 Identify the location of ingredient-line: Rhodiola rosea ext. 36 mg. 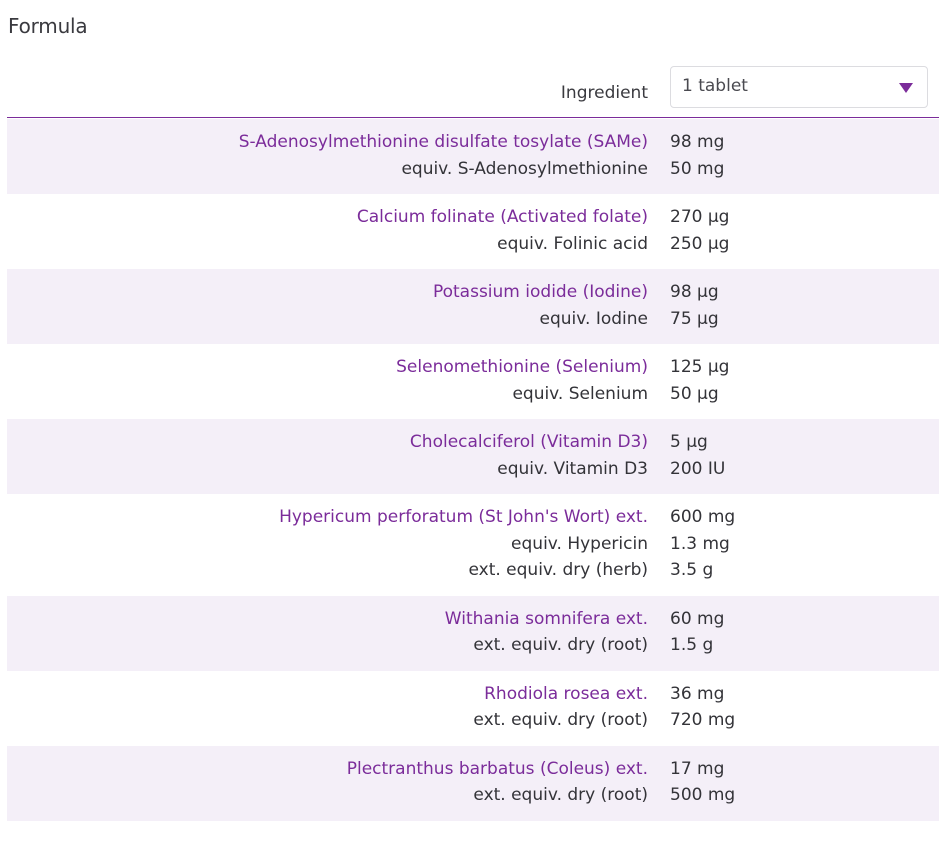
(473, 694).